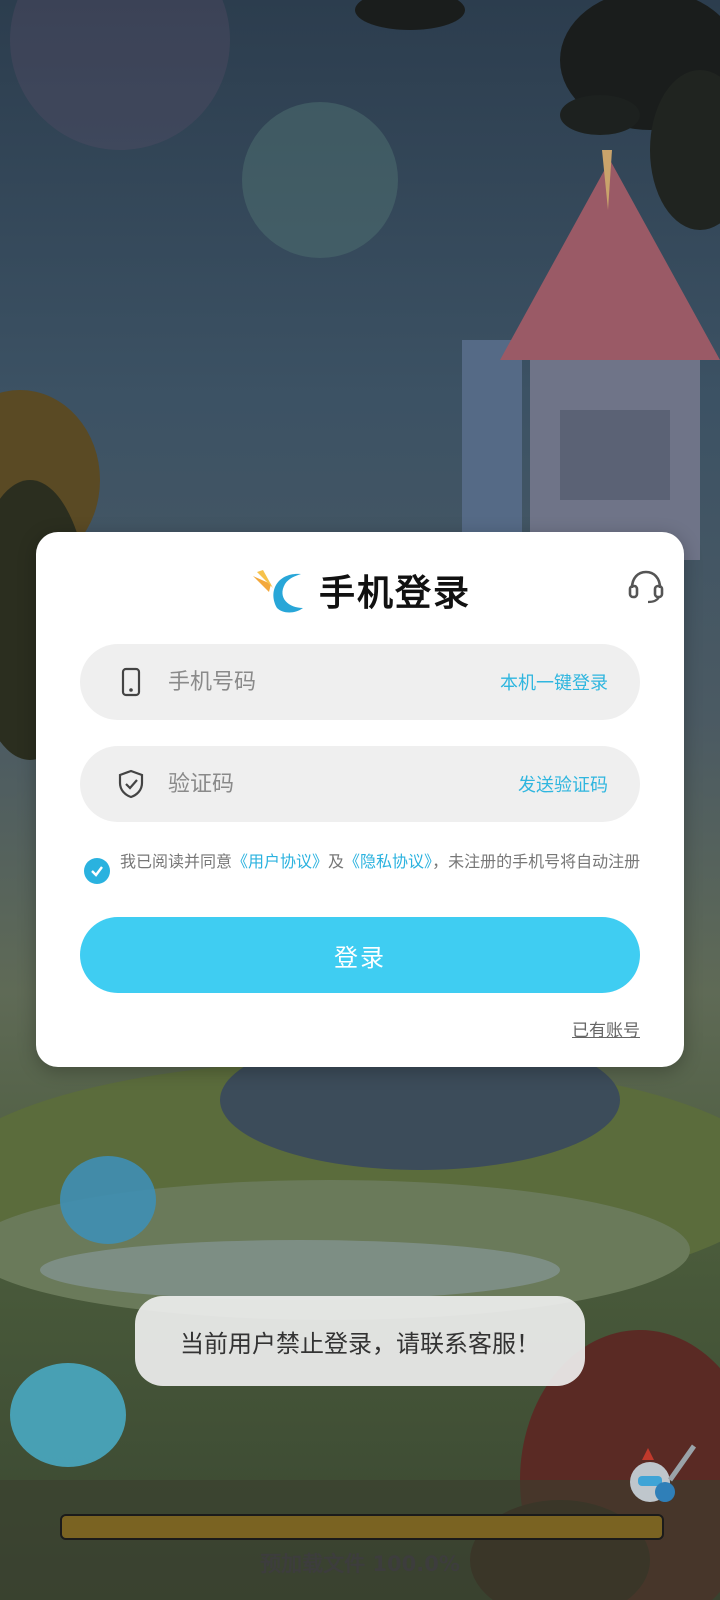  Describe the element at coordinates (360, 955) in the screenshot. I see `login-button: 登录` at that location.